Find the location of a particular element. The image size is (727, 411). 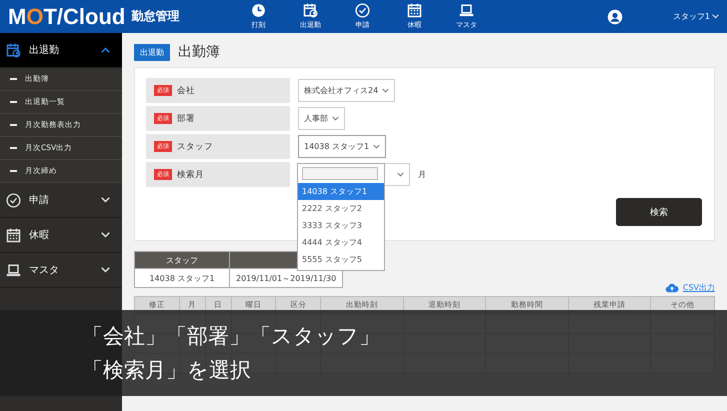

cloud-upload-icon is located at coordinates (671, 287).